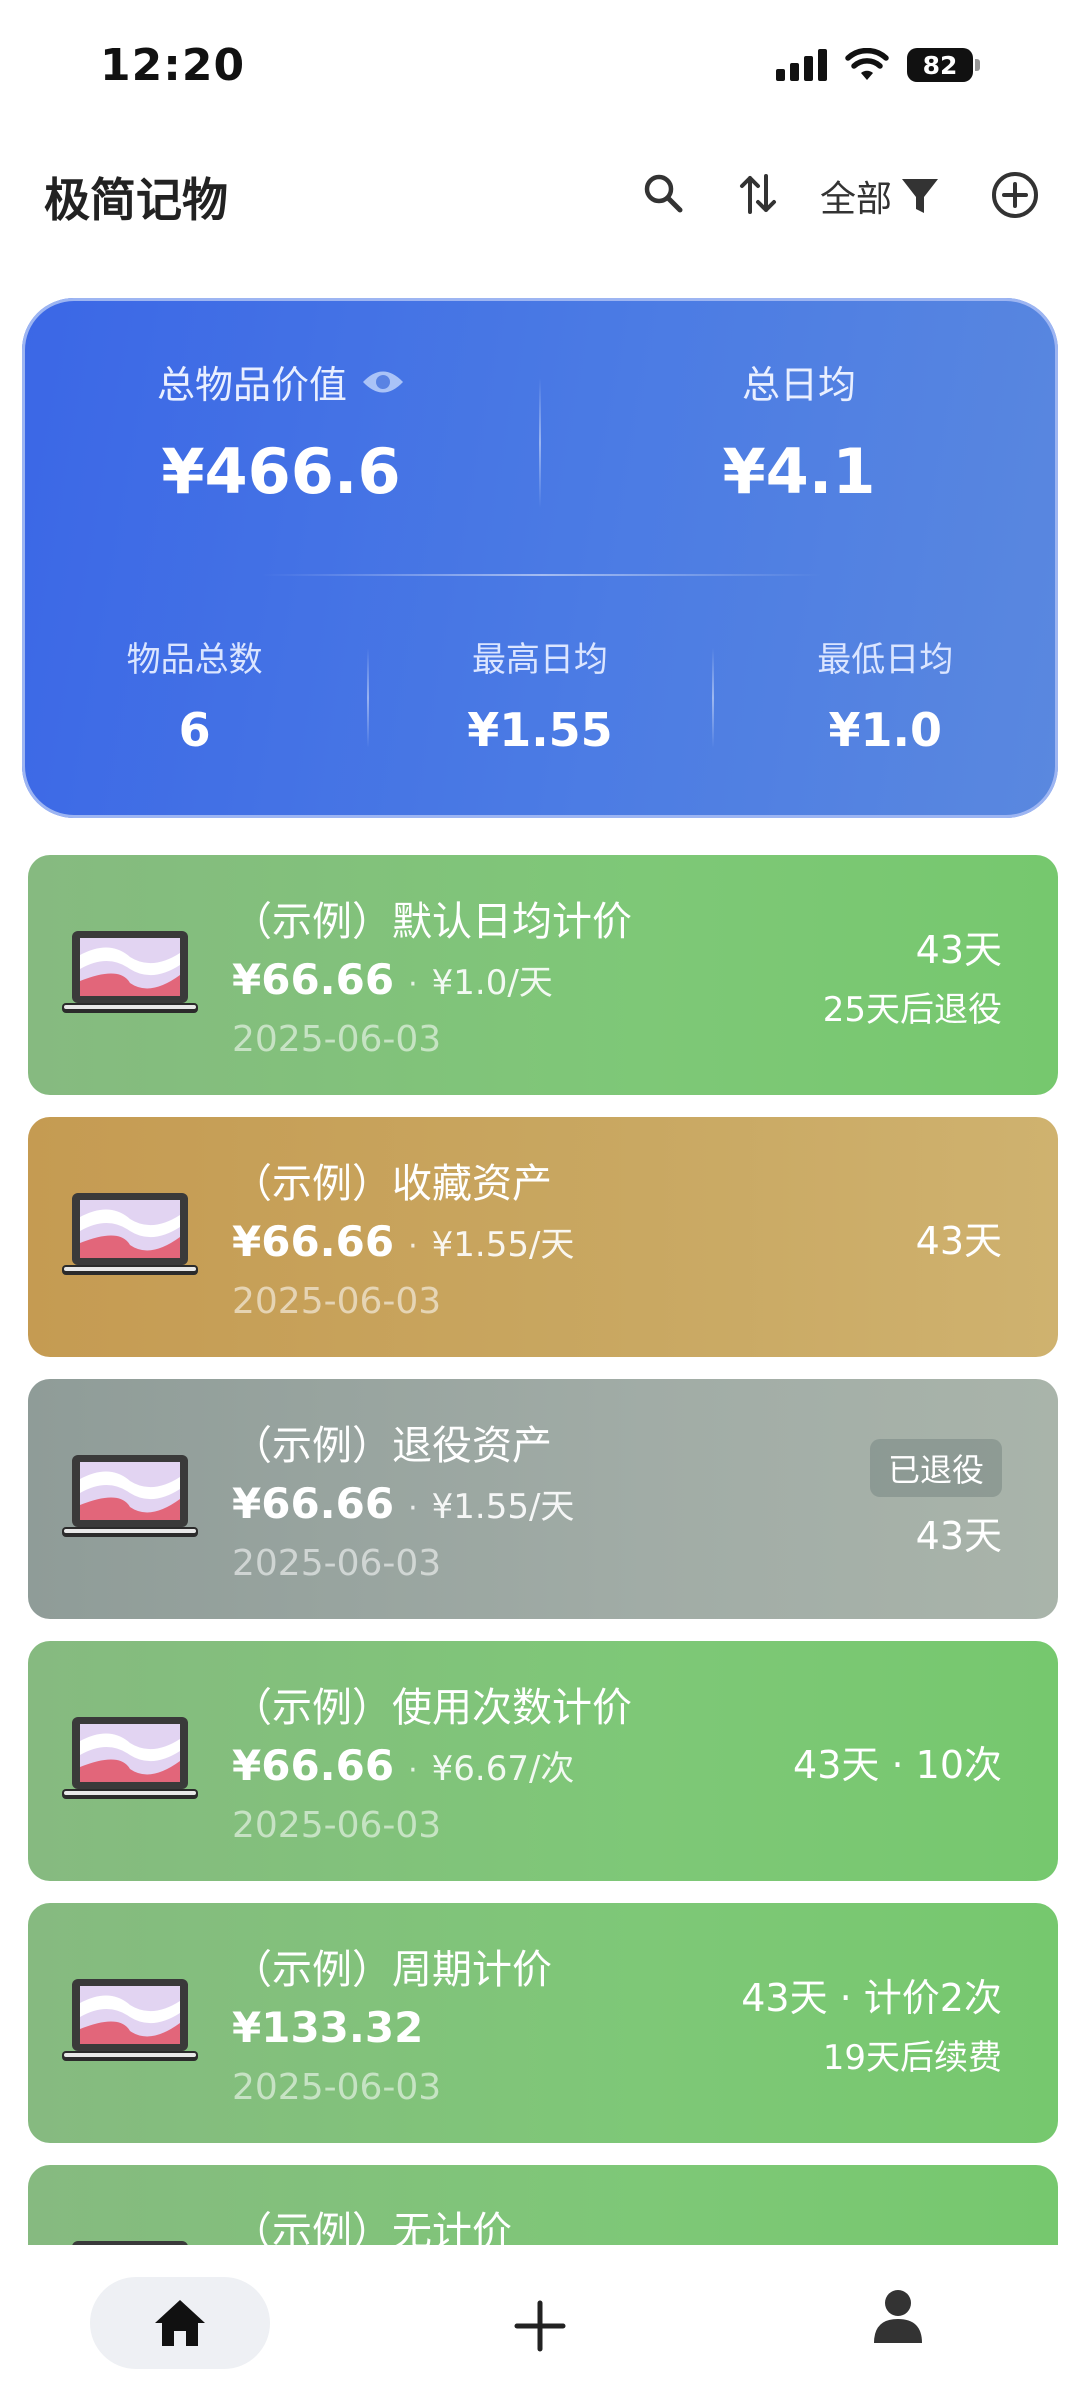 This screenshot has width=1080, height=2400. Describe the element at coordinates (540, 65) in the screenshot. I see `status-bar: 12:20 82` at that location.